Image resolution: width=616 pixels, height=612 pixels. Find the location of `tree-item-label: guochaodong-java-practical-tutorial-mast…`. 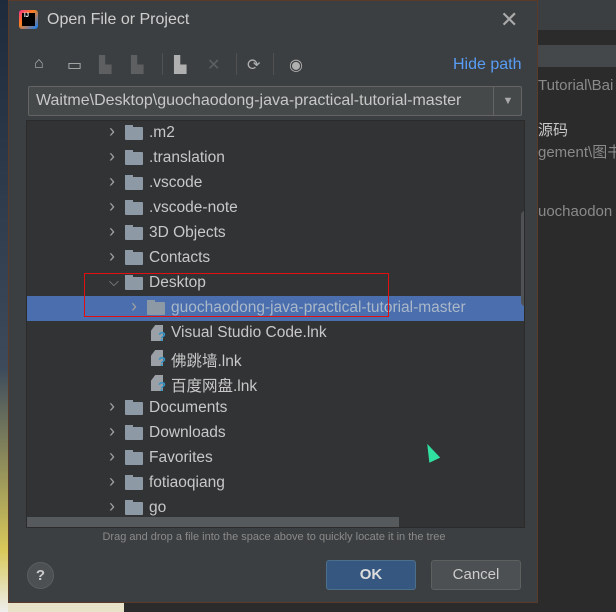

tree-item-label: guochaodong-java-practical-tutorial-mast… is located at coordinates (318, 307).